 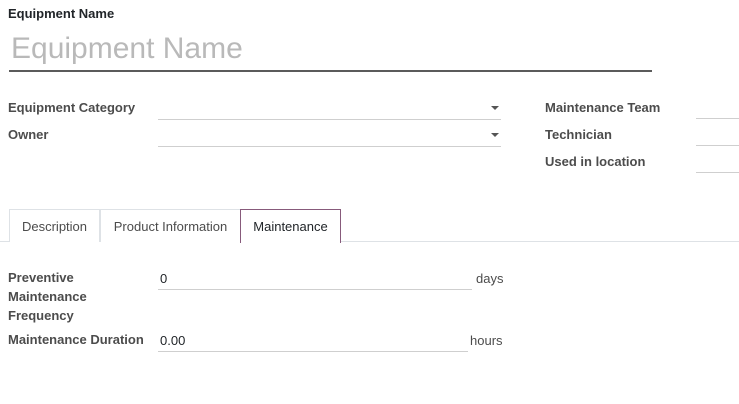 I want to click on owner-label: Owner, so click(x=28, y=134).